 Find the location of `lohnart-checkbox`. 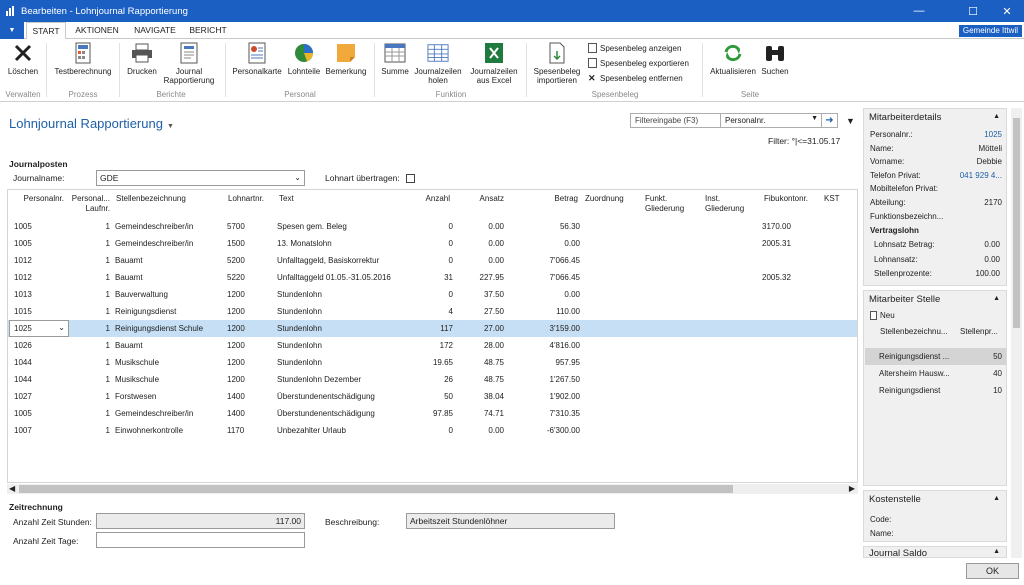

lohnart-checkbox is located at coordinates (410, 178).